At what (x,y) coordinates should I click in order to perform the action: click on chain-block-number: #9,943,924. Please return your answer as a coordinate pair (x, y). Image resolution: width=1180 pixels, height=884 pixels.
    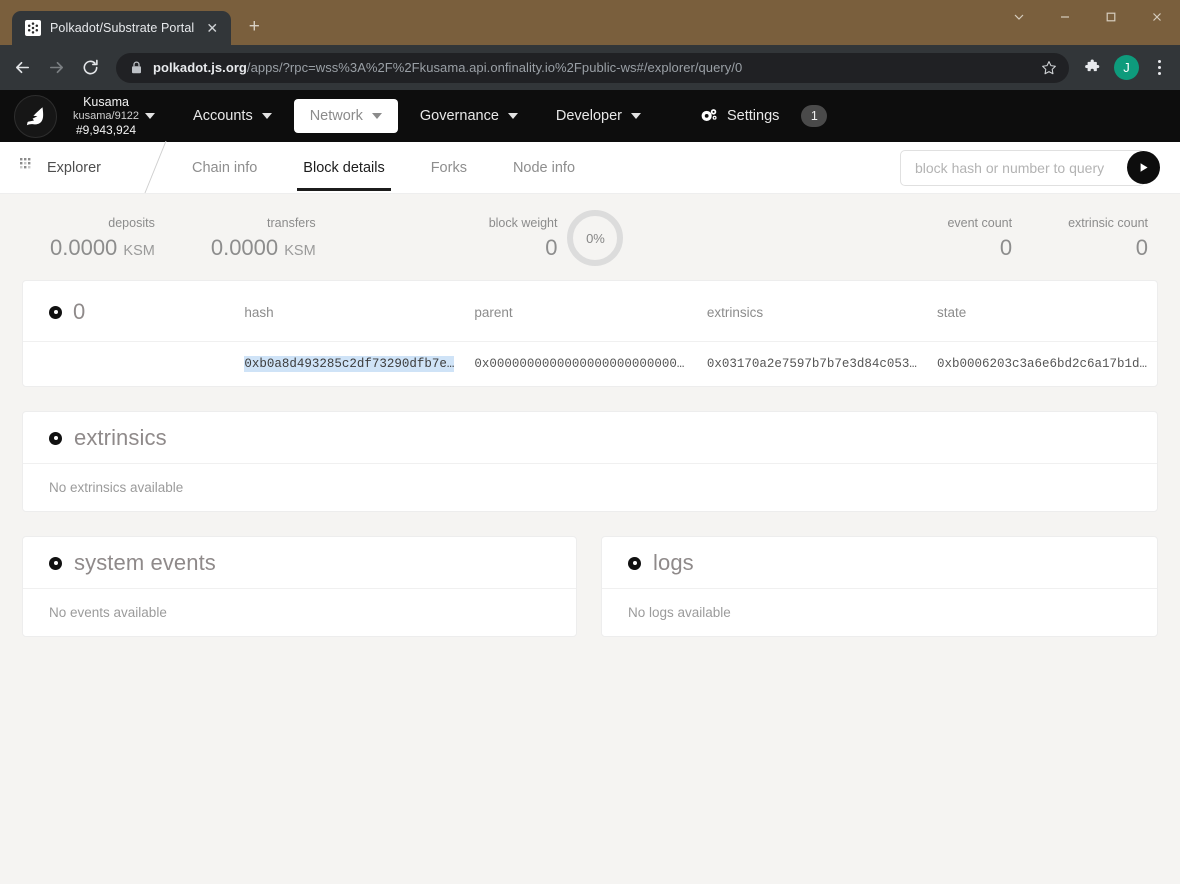
    Looking at the image, I should click on (106, 129).